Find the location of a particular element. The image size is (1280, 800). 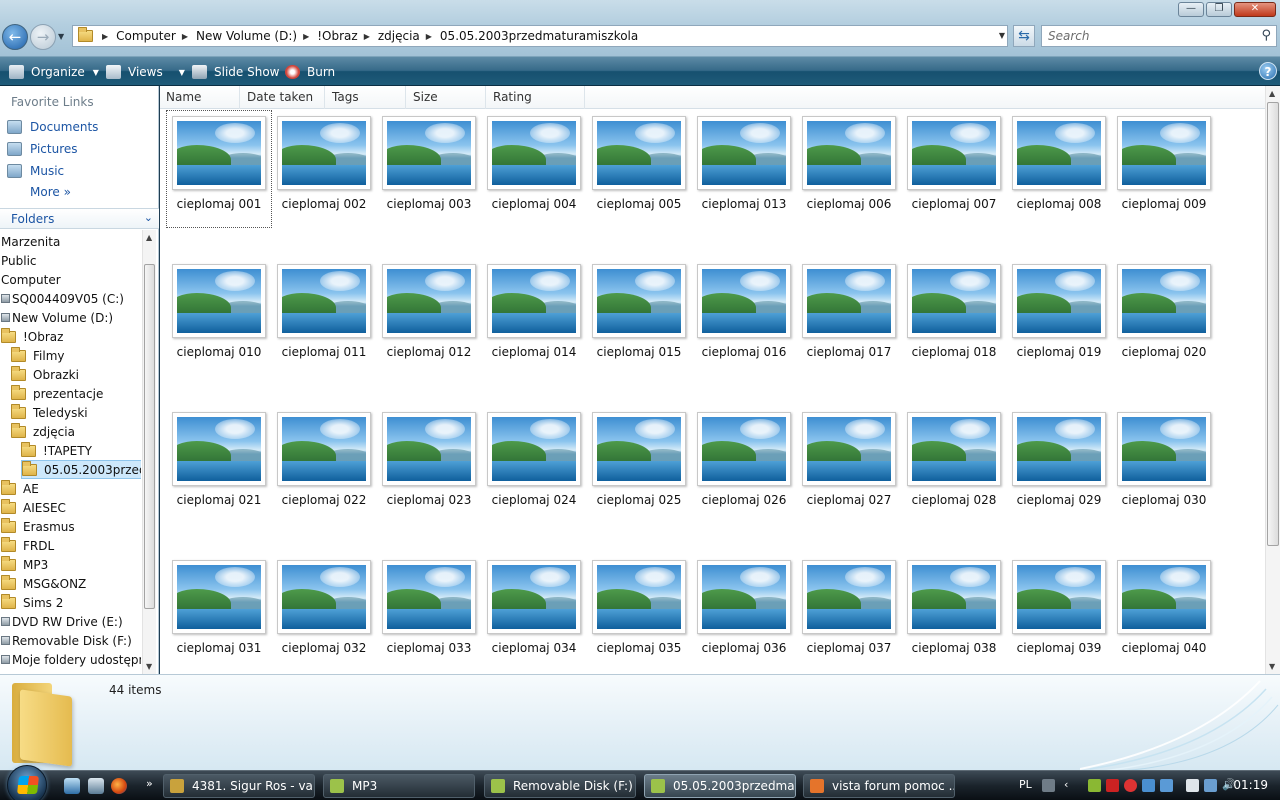

clock: 01:19 is located at coordinates (1250, 785).